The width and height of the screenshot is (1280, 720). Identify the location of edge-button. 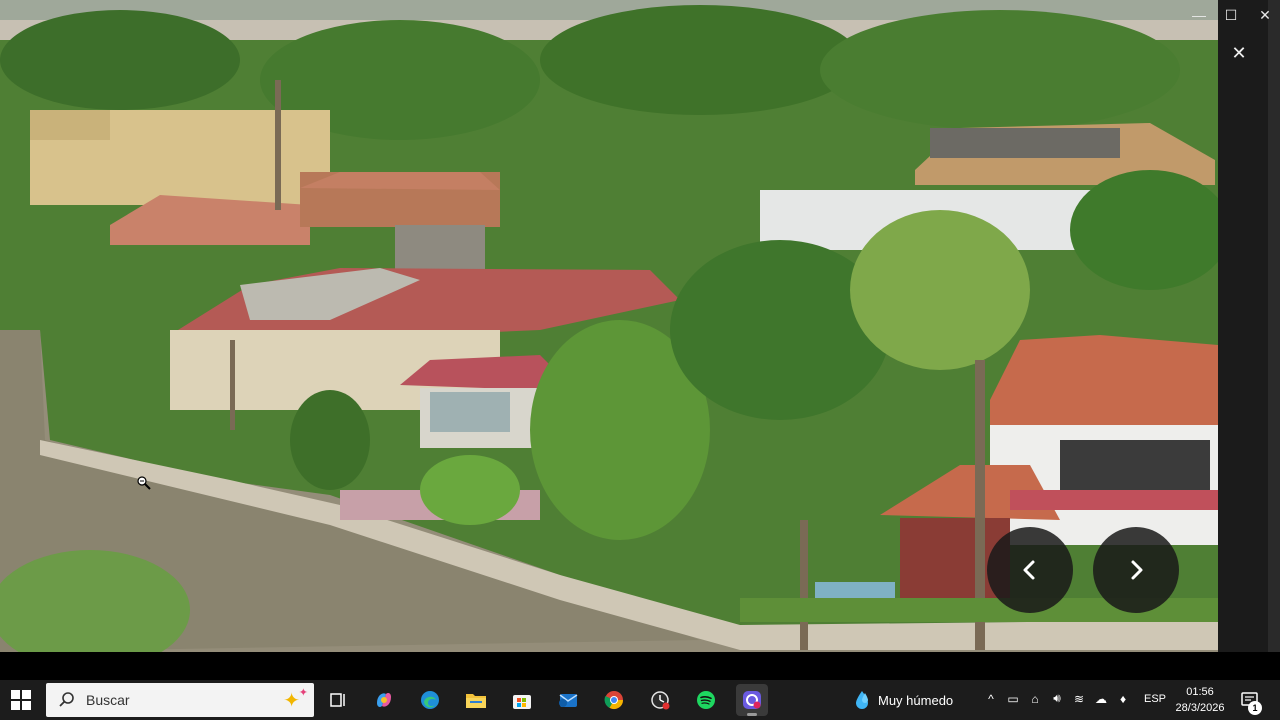
(430, 700).